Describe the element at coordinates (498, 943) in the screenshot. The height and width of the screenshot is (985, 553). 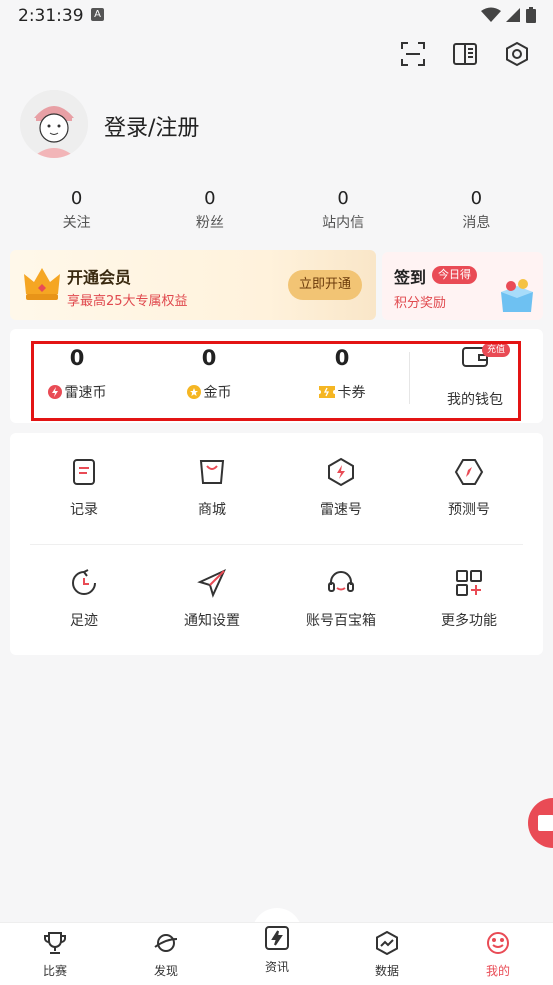
I see `user-face-icon` at that location.